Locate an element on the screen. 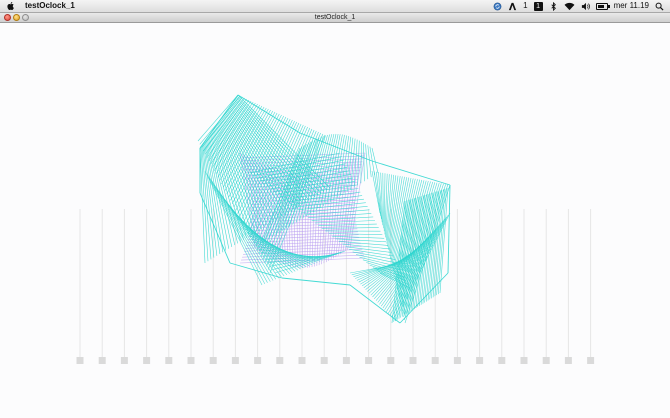 This screenshot has width=670, height=418. wifi-icon is located at coordinates (569, 6).